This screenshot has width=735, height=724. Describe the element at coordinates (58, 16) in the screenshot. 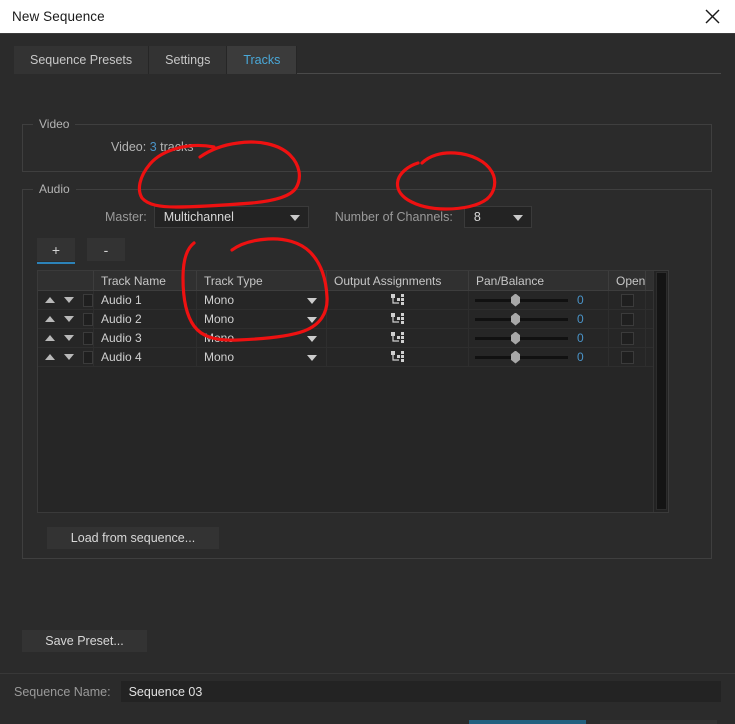

I see `window-title: New Sequence` at that location.